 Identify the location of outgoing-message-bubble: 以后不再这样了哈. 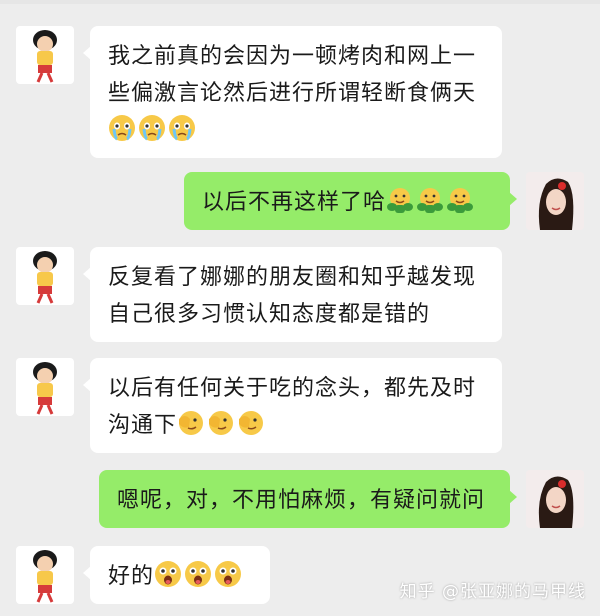
(350, 201).